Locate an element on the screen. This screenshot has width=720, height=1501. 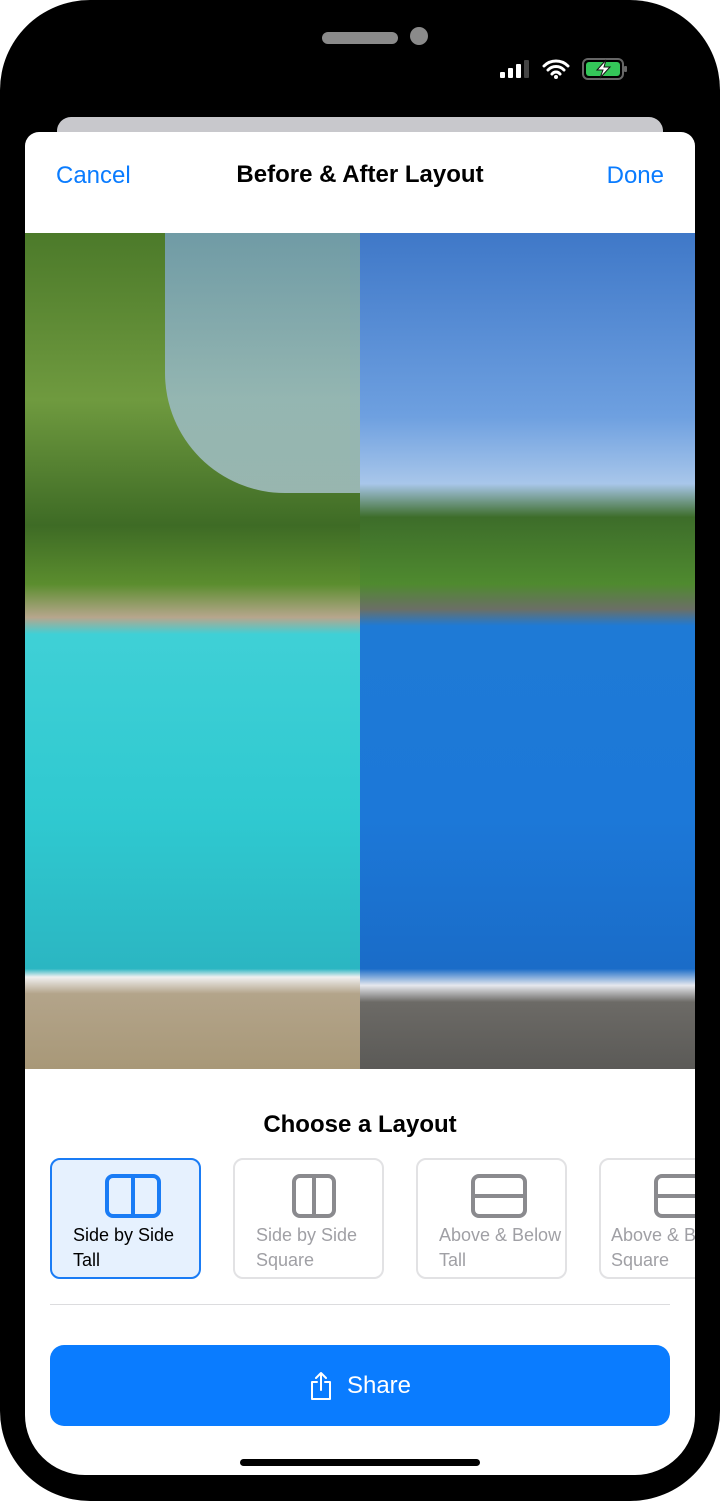
home-indicator is located at coordinates (360, 1462).